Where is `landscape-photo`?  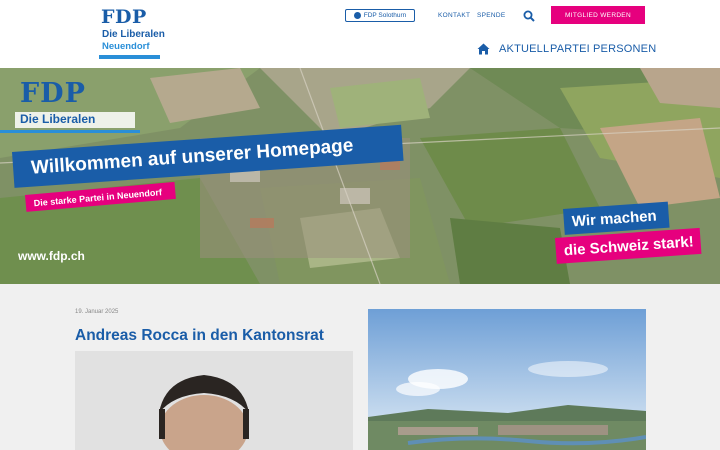
landscape-photo is located at coordinates (507, 379).